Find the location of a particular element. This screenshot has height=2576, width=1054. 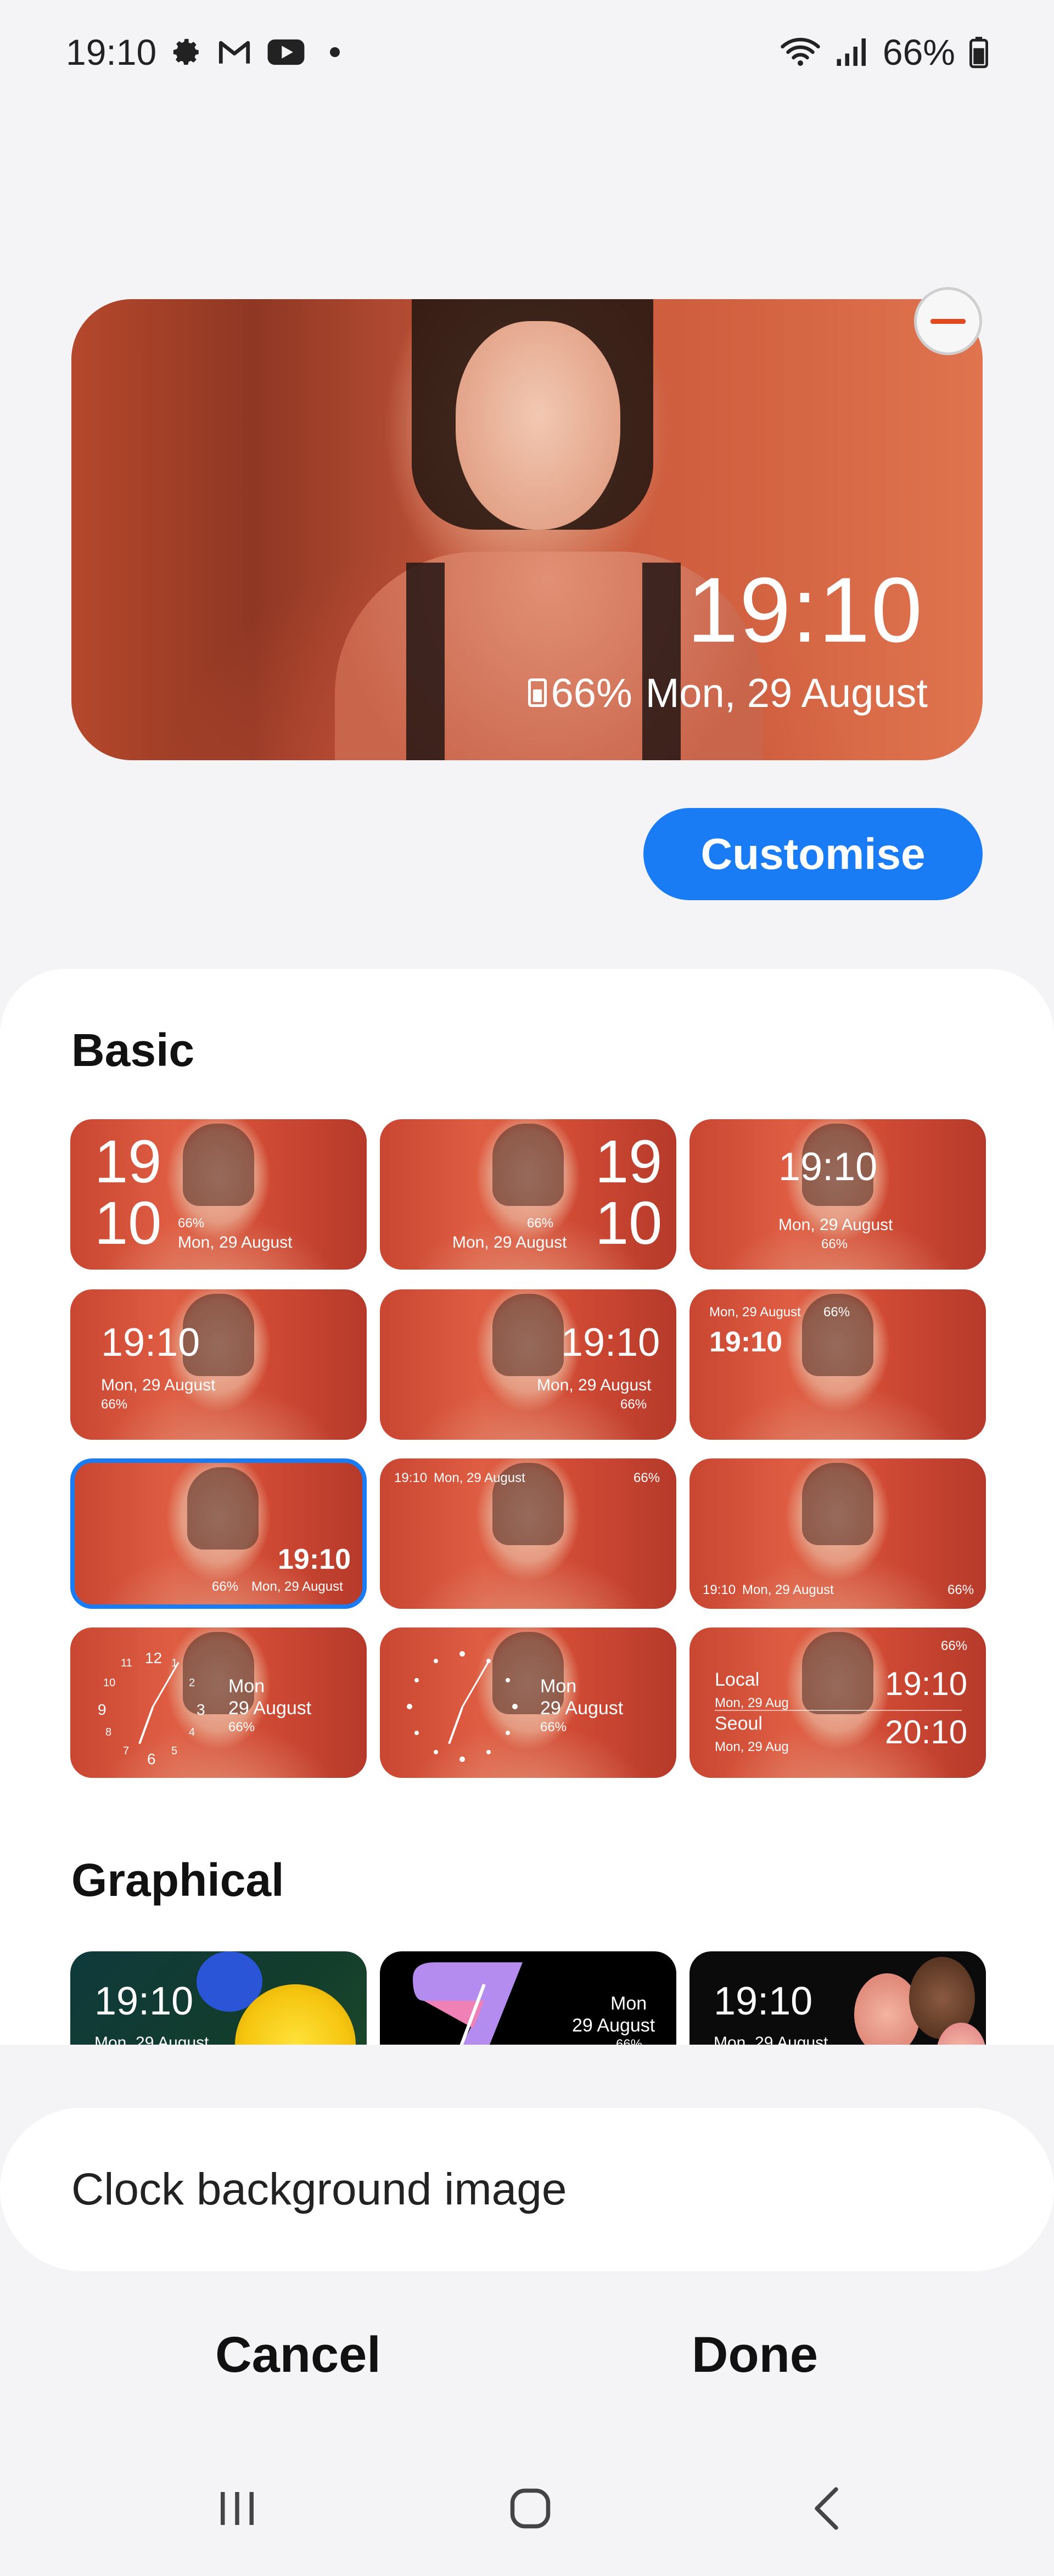

clock-style-thumb-4: 19:10 Mon, 29 August 66% is located at coordinates (218, 1365).